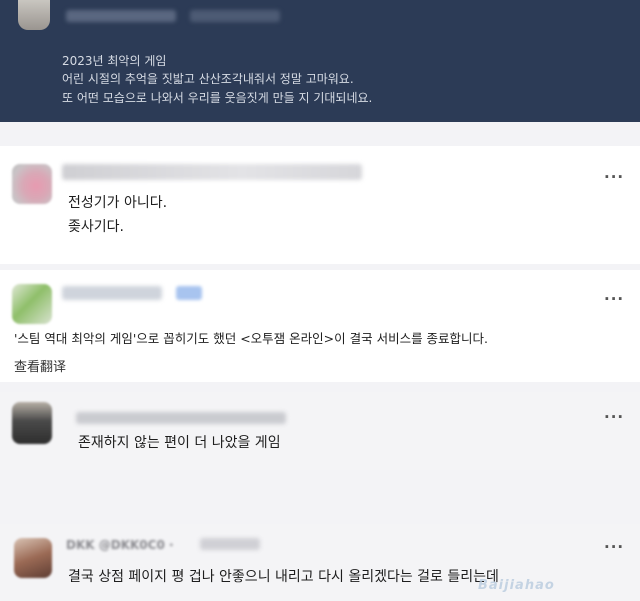 The height and width of the screenshot is (601, 640). What do you see at coordinates (179, 443) in the screenshot?
I see `comment-text: 존재하지 않는 편이 더 나았을 게임` at bounding box center [179, 443].